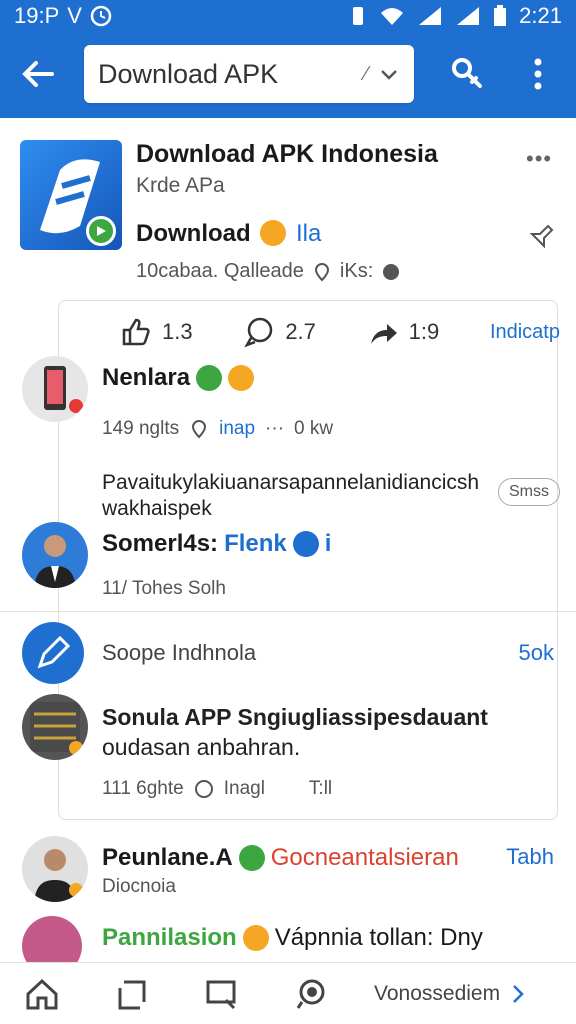  Describe the element at coordinates (139, 886) in the screenshot. I see `comment-sub: Diocnoia` at that location.